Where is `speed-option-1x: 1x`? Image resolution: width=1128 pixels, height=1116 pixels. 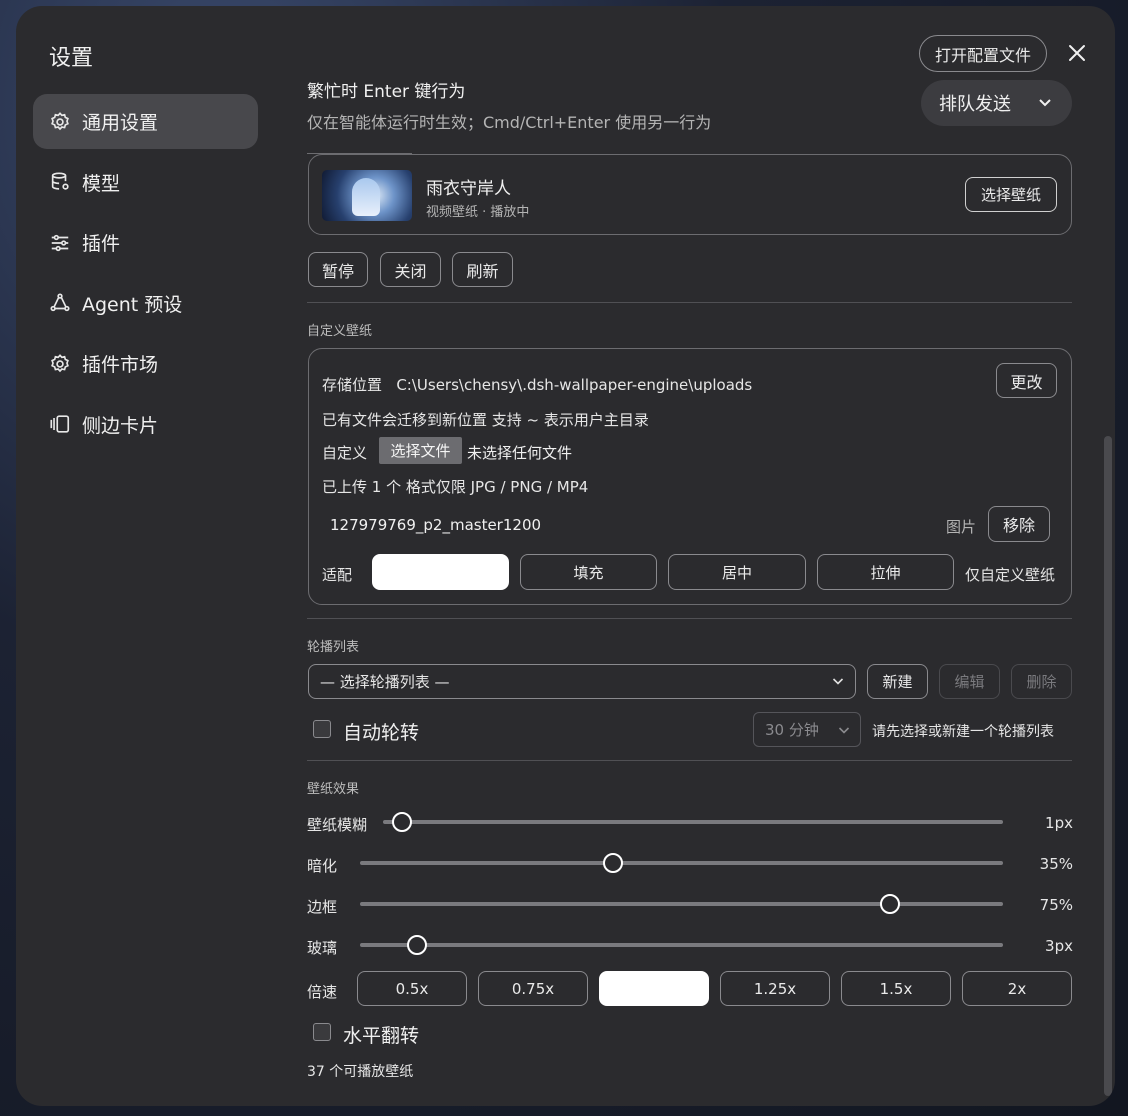 speed-option-1x: 1x is located at coordinates (654, 988).